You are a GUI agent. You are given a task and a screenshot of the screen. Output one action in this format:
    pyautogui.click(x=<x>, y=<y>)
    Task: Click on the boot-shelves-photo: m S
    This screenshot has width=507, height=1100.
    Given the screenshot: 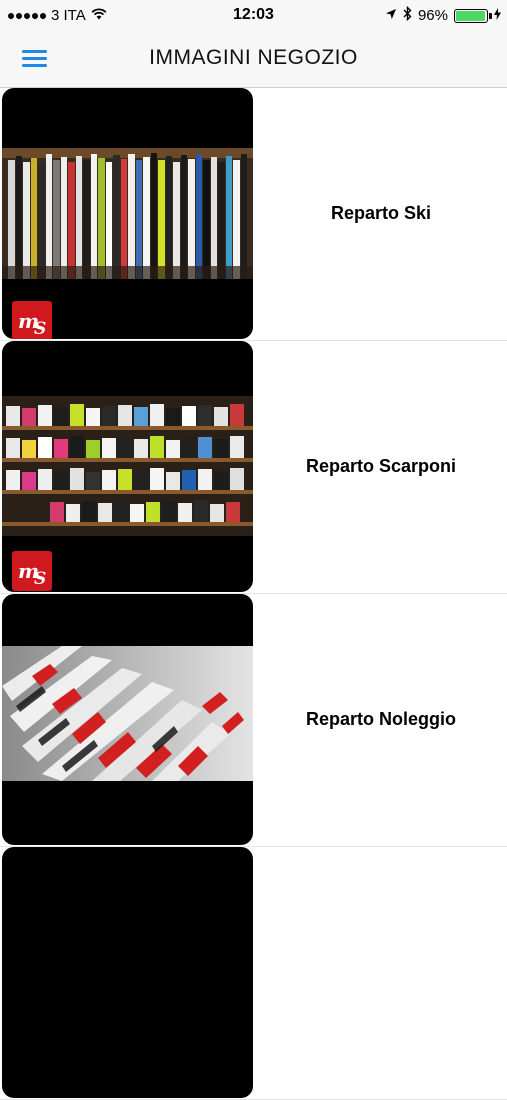 What is the action you would take?
    pyautogui.click(x=127, y=466)
    